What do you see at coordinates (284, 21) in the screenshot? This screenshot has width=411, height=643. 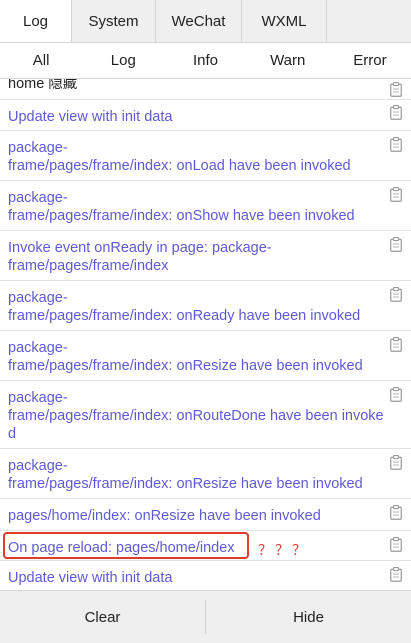 I see `tab-wxml: WXML` at bounding box center [284, 21].